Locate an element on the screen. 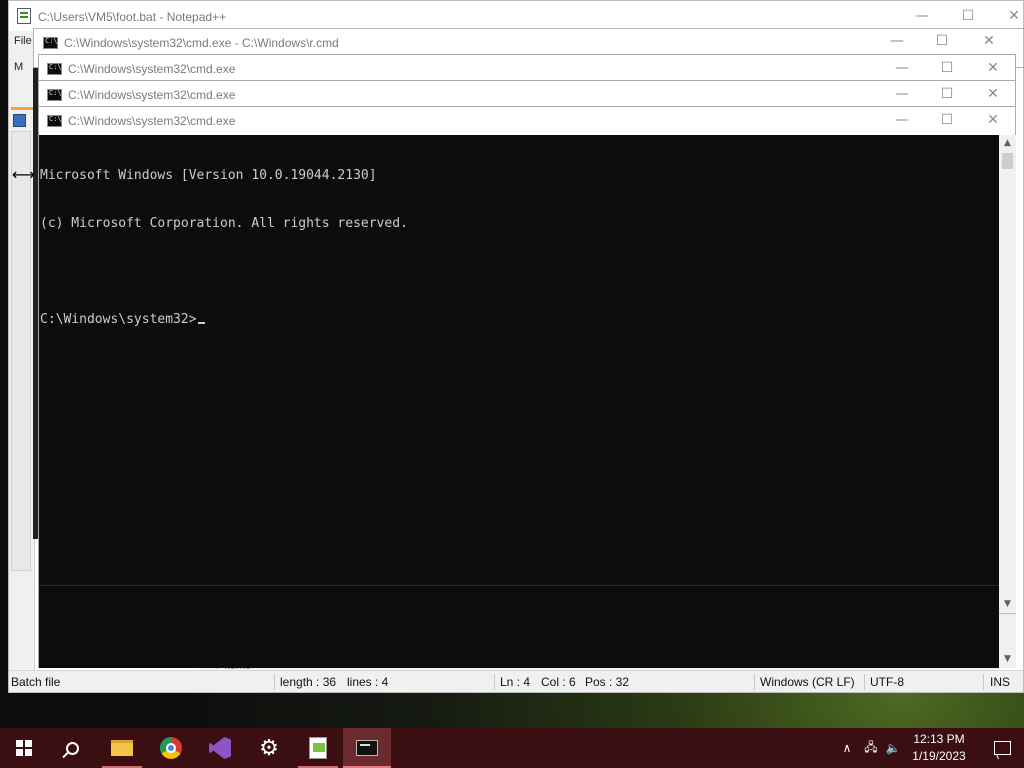 This screenshot has height=768, width=1024. taskbar-file-explorer is located at coordinates (122, 748).